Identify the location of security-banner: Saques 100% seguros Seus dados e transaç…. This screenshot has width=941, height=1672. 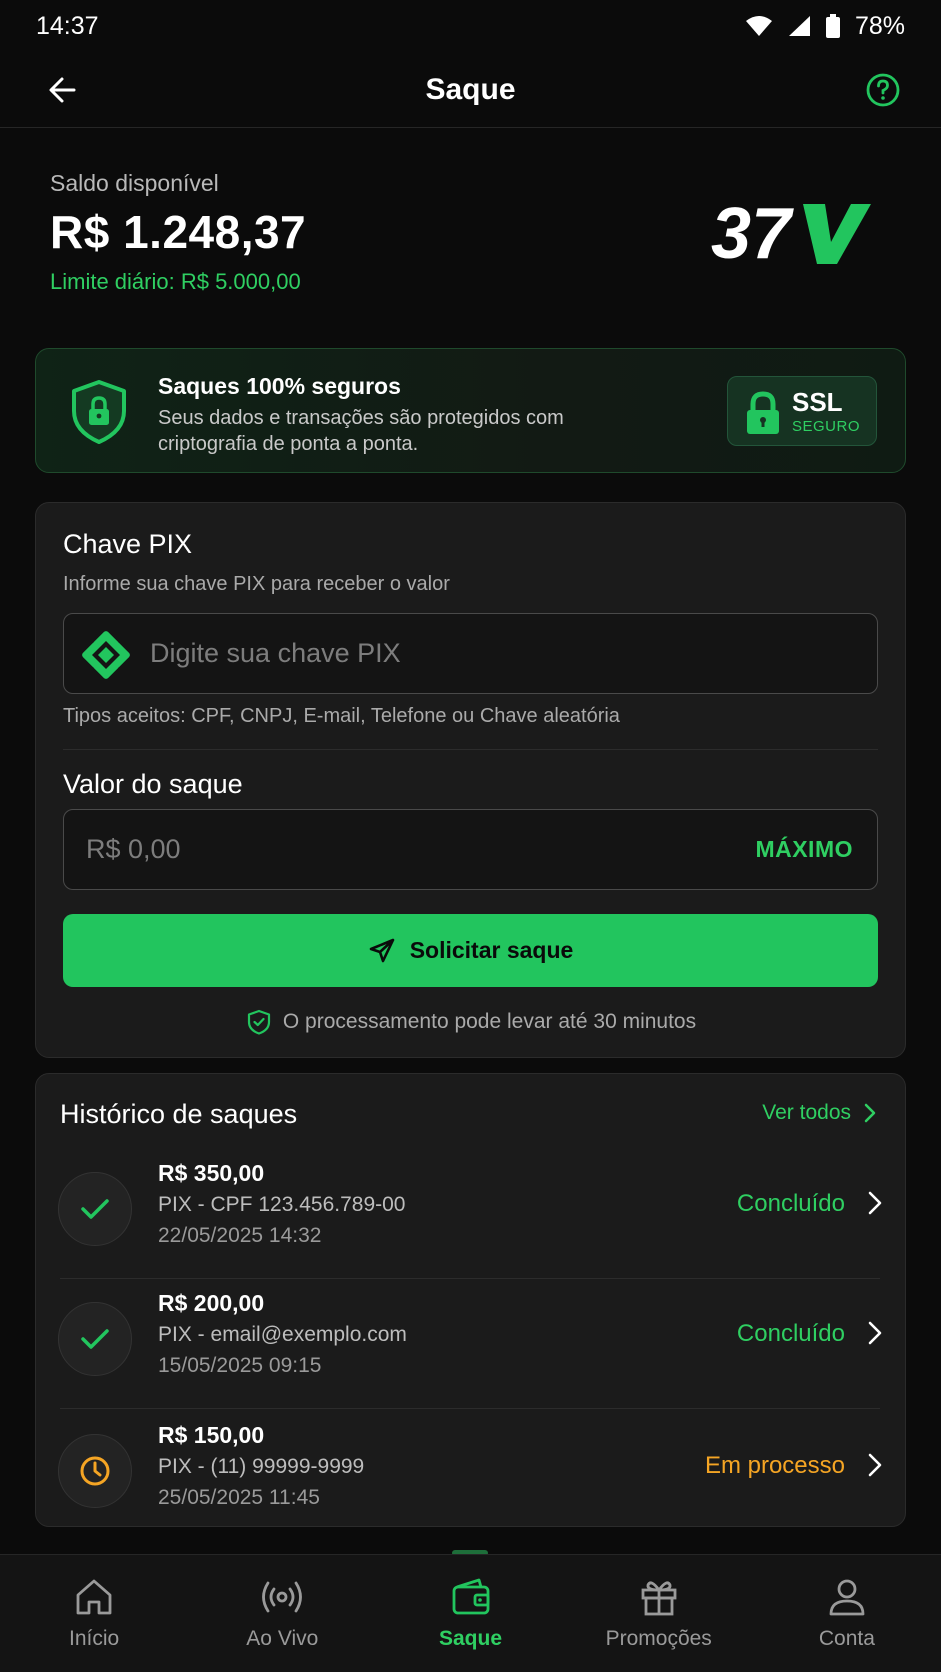
(470, 410).